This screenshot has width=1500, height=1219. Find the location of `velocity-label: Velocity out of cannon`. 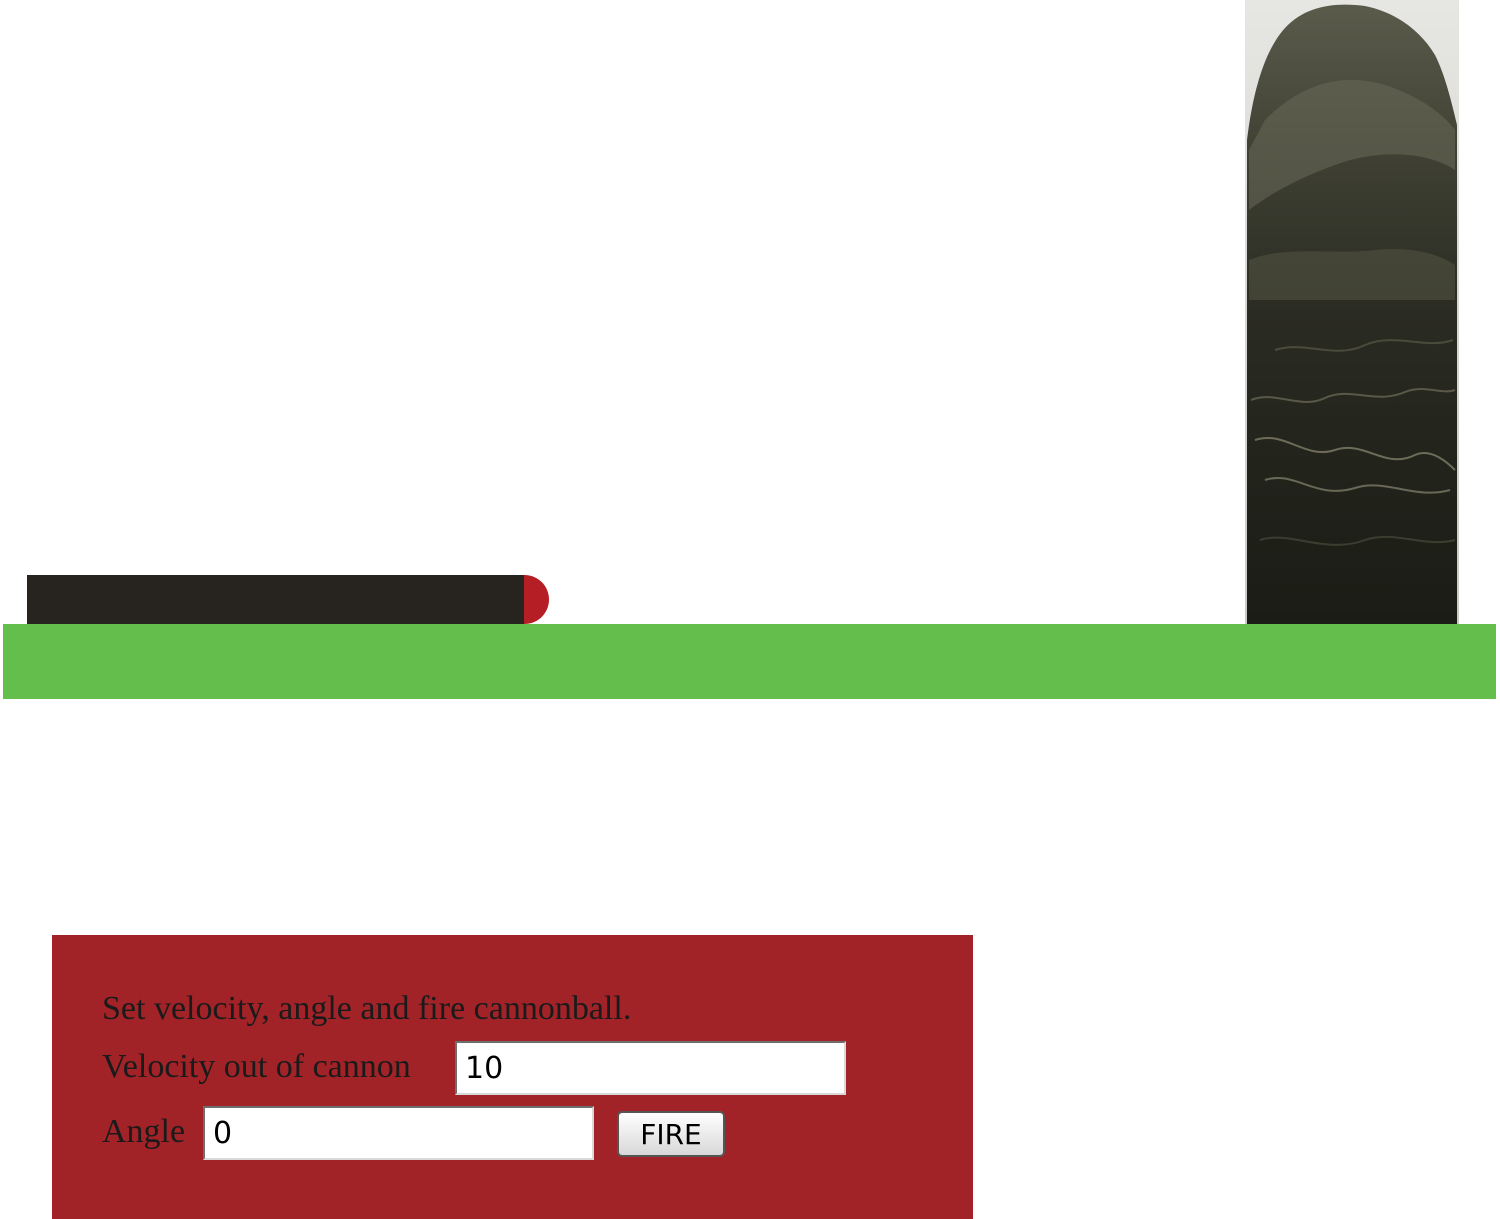

velocity-label: Velocity out of cannon is located at coordinates (256, 1066).